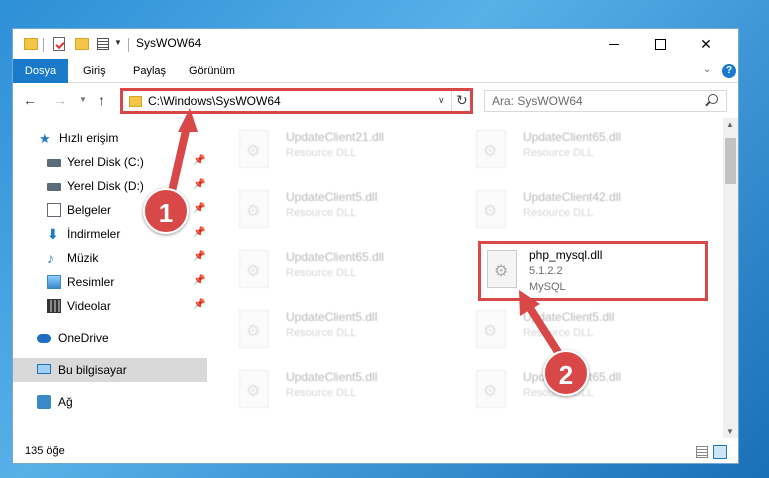 Image resolution: width=769 pixels, height=478 pixels. I want to click on callout-badge-1: 1, so click(166, 211).